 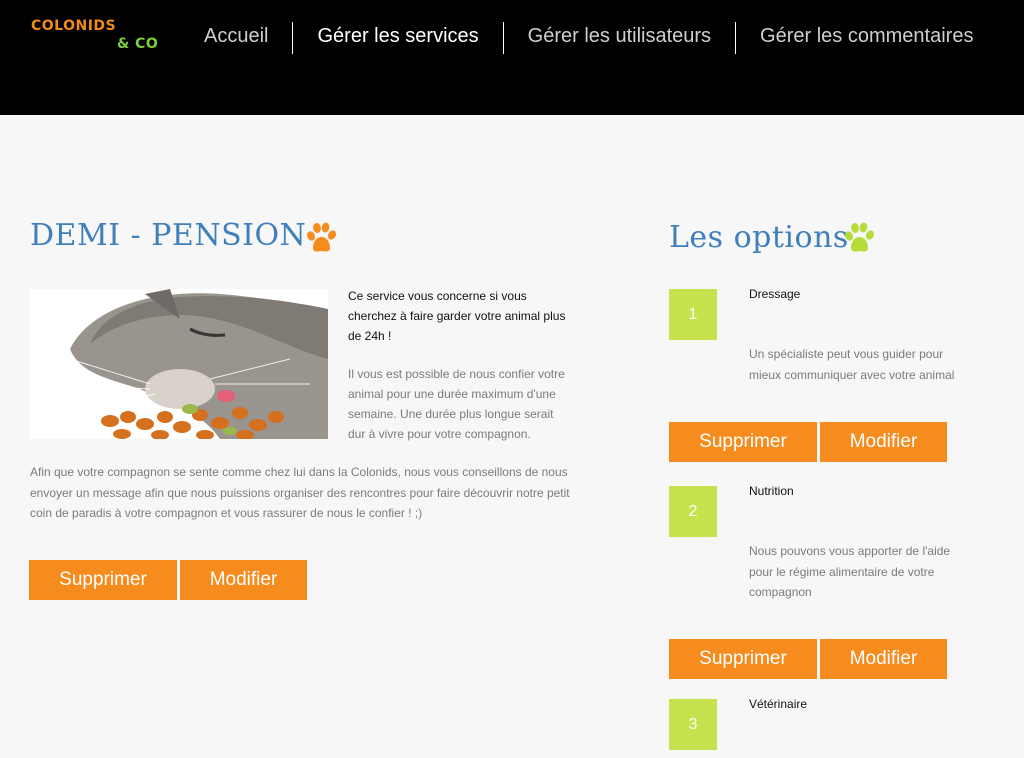 What do you see at coordinates (168, 235) in the screenshot?
I see `service-title: DEMI - PENSION` at bounding box center [168, 235].